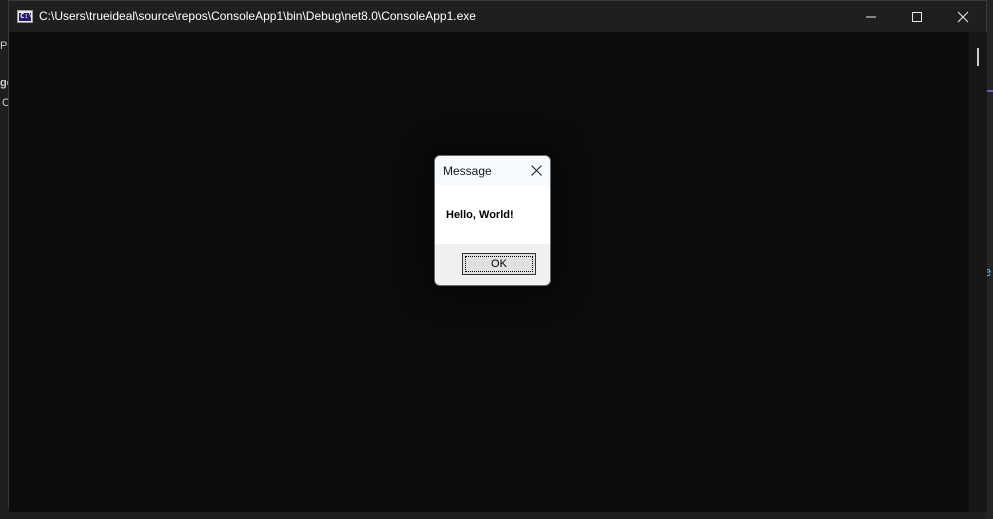 The width and height of the screenshot is (993, 519). I want to click on ok-button-label: OK, so click(499, 264).